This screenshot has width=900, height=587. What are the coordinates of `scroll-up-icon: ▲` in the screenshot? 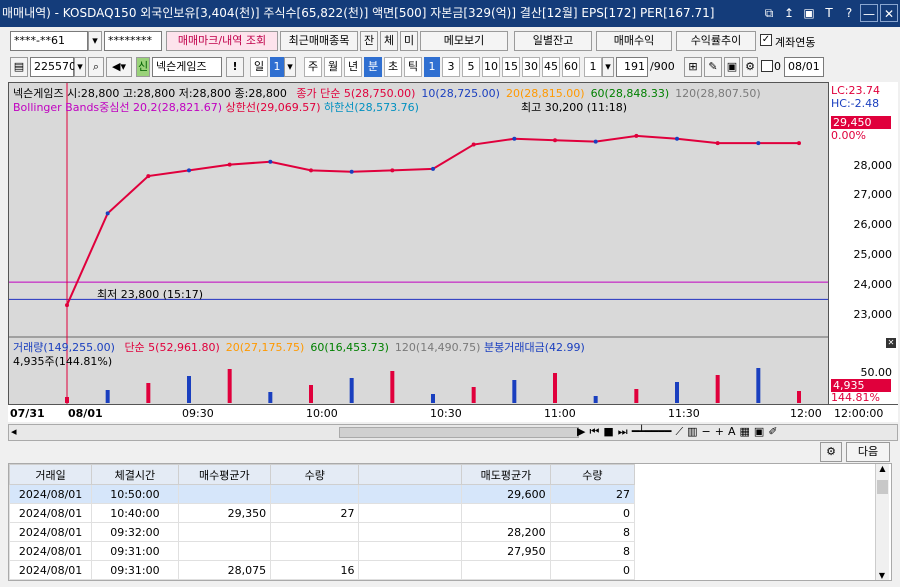 It's located at (882, 471).